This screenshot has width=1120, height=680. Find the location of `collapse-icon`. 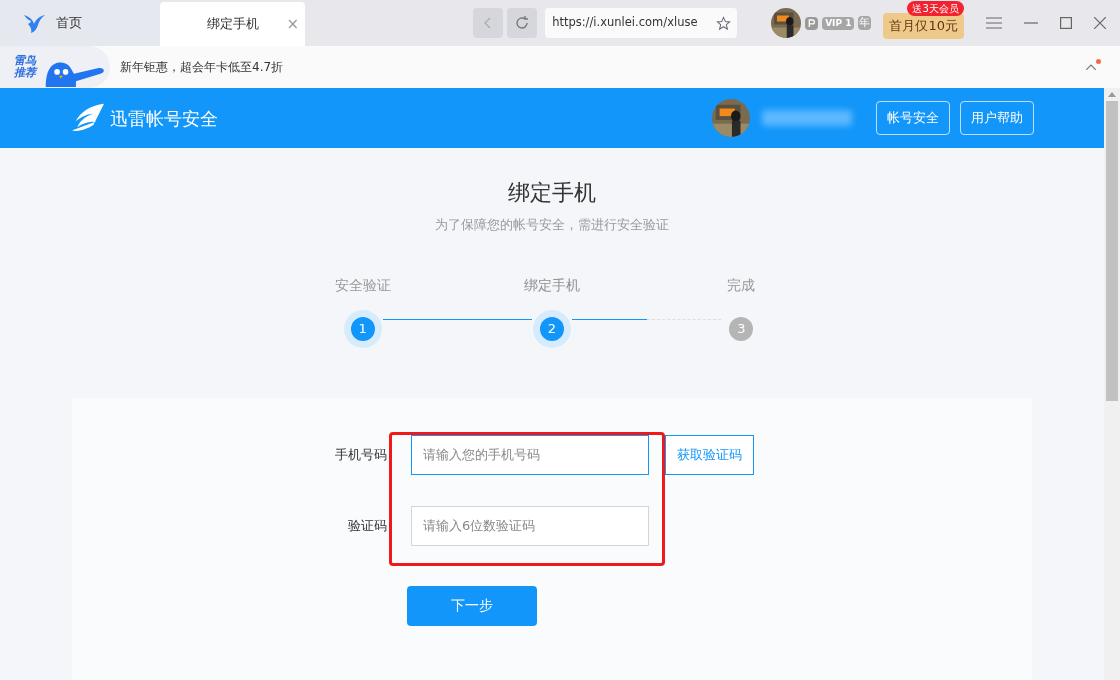

collapse-icon is located at coordinates (1091, 67).